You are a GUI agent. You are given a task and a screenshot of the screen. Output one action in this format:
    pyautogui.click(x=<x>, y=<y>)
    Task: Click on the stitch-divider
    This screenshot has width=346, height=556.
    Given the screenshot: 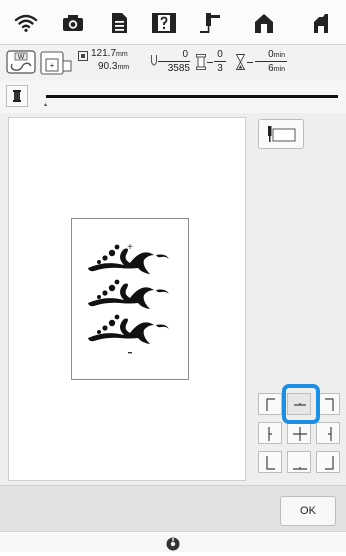 What is the action you would take?
    pyautogui.click(x=174, y=61)
    